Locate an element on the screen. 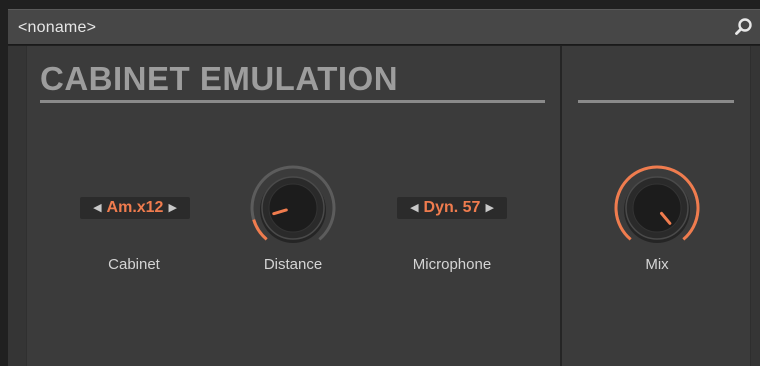  microphone-label: Microphone is located at coordinates (452, 264).